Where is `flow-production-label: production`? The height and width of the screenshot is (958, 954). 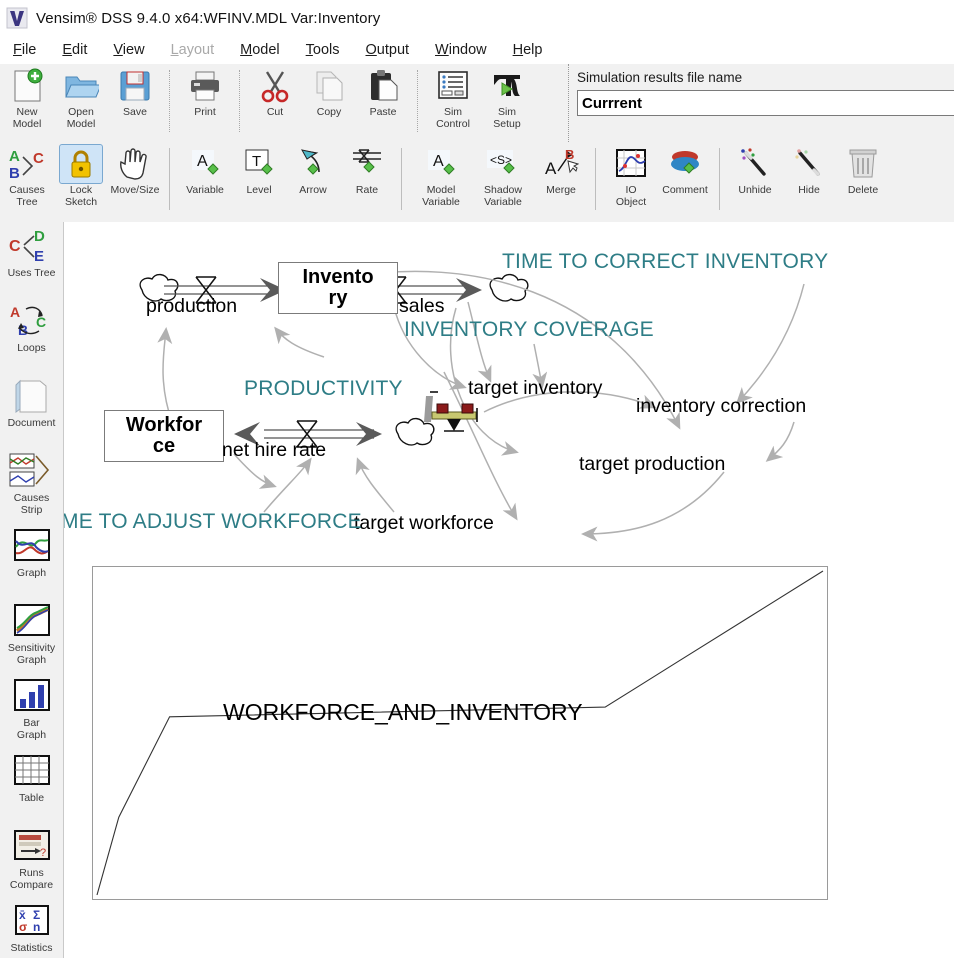 flow-production-label: production is located at coordinates (191, 306).